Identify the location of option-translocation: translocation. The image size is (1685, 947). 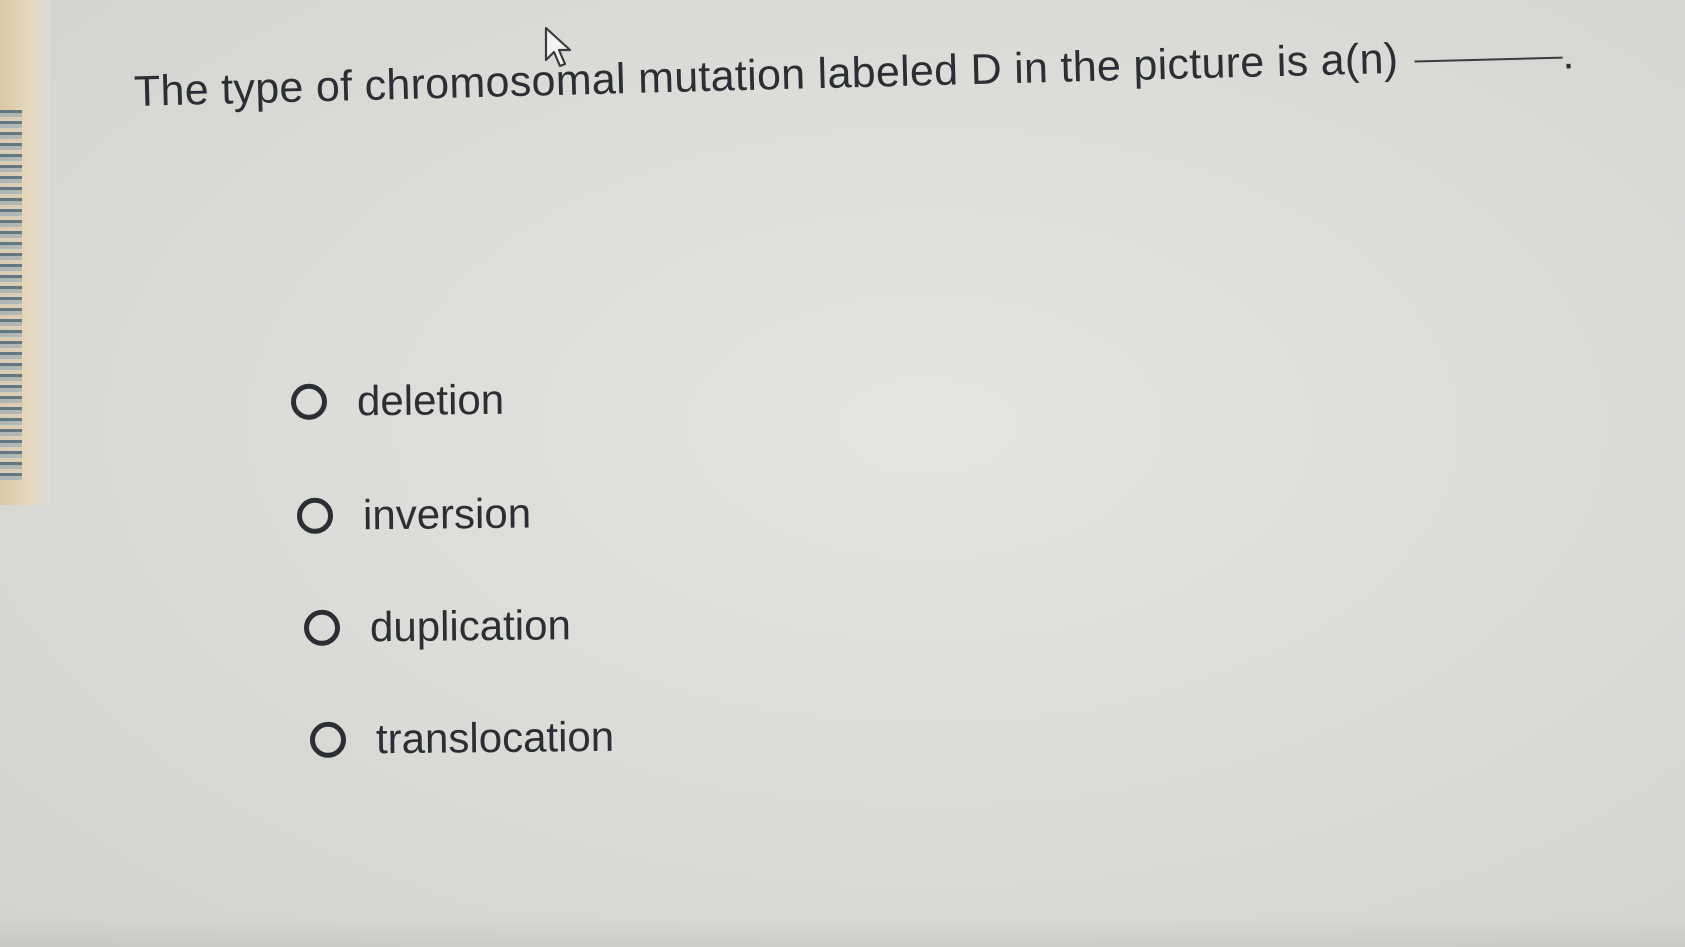
(462, 738).